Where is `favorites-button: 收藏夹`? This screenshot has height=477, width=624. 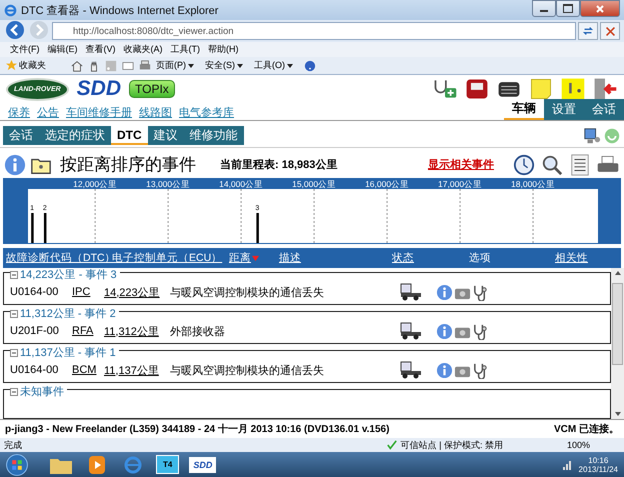 favorites-button: 收藏夹 is located at coordinates (26, 65).